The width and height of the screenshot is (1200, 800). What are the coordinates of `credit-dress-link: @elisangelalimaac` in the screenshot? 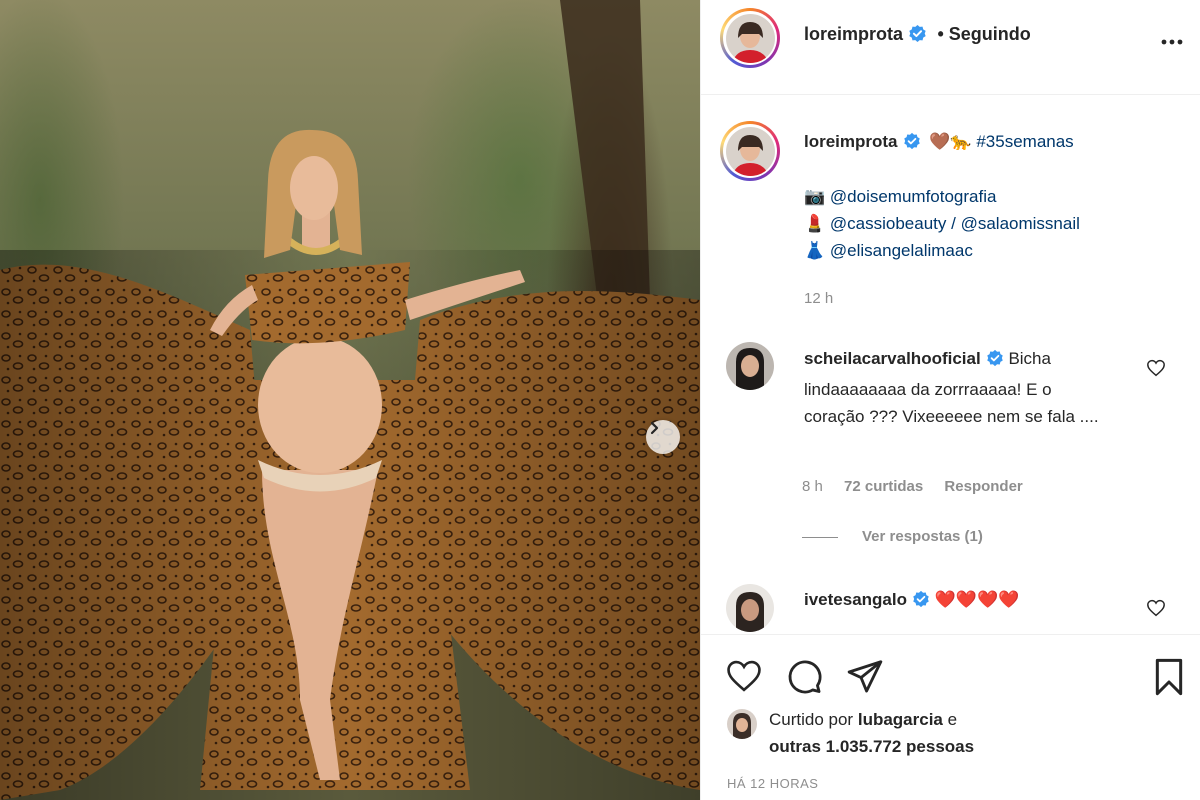 It's located at (901, 250).